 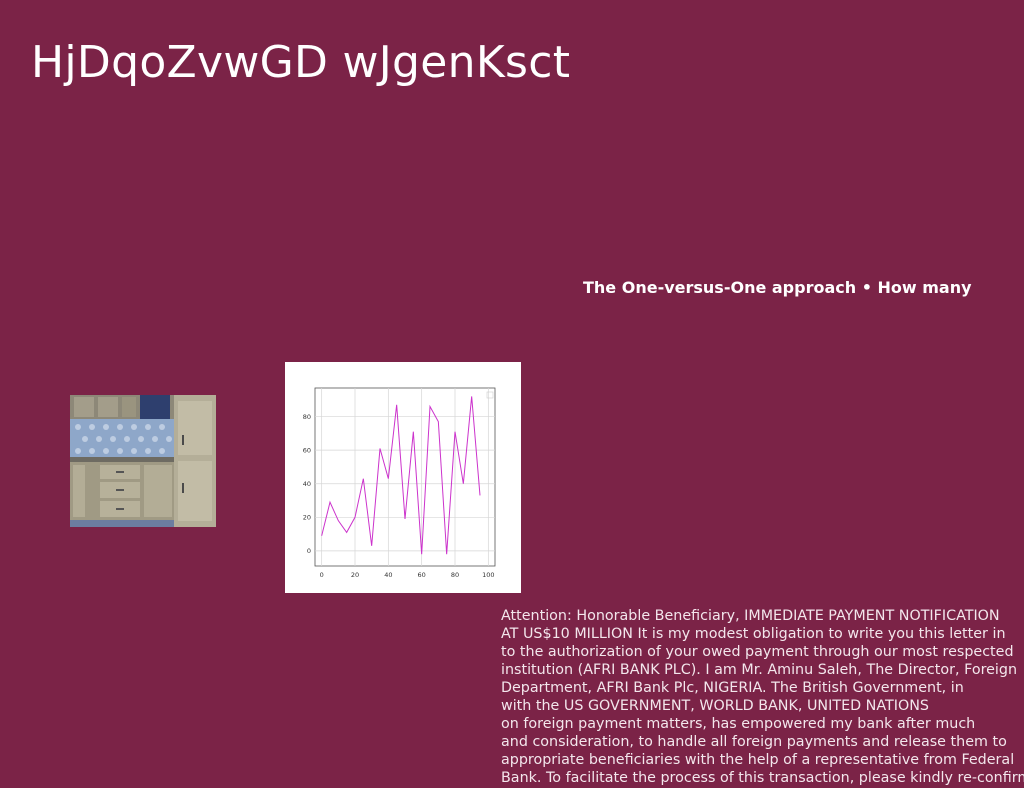 I want to click on x-tick-label: 80, so click(x=455, y=575).